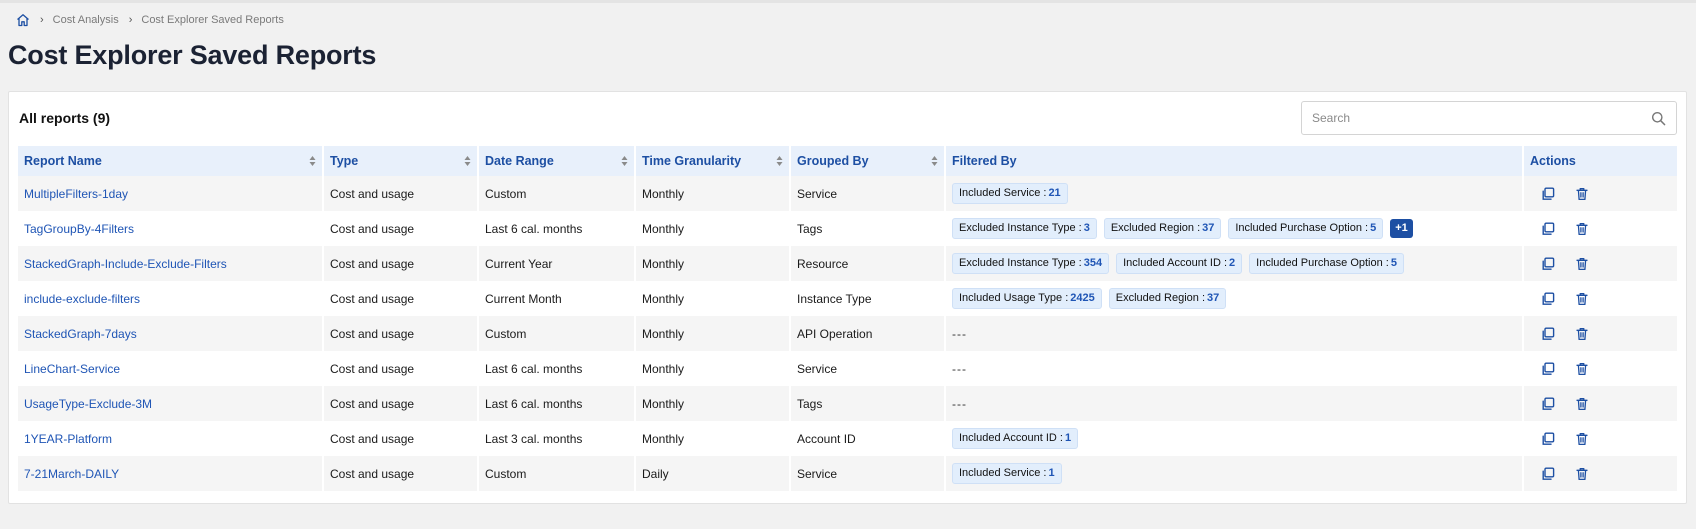  I want to click on cell-time-granularity: Daily, so click(713, 473).